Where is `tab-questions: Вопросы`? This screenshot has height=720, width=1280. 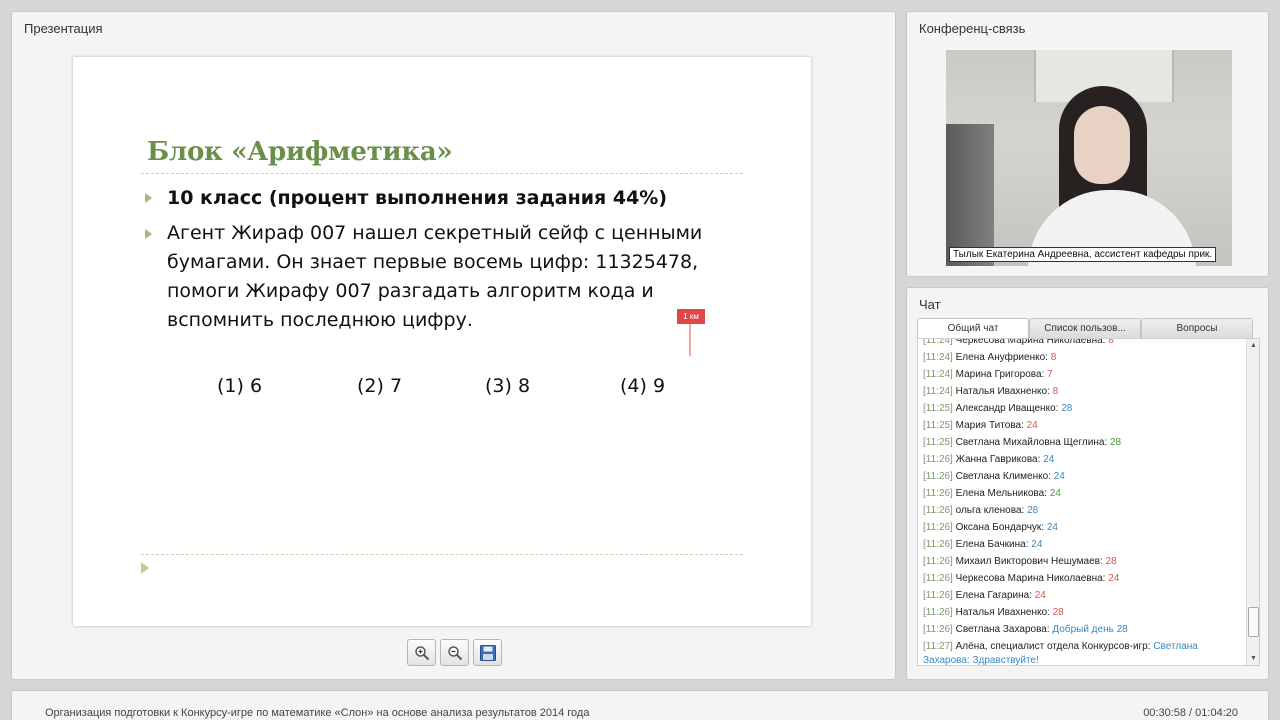
tab-questions: Вопросы is located at coordinates (1197, 328).